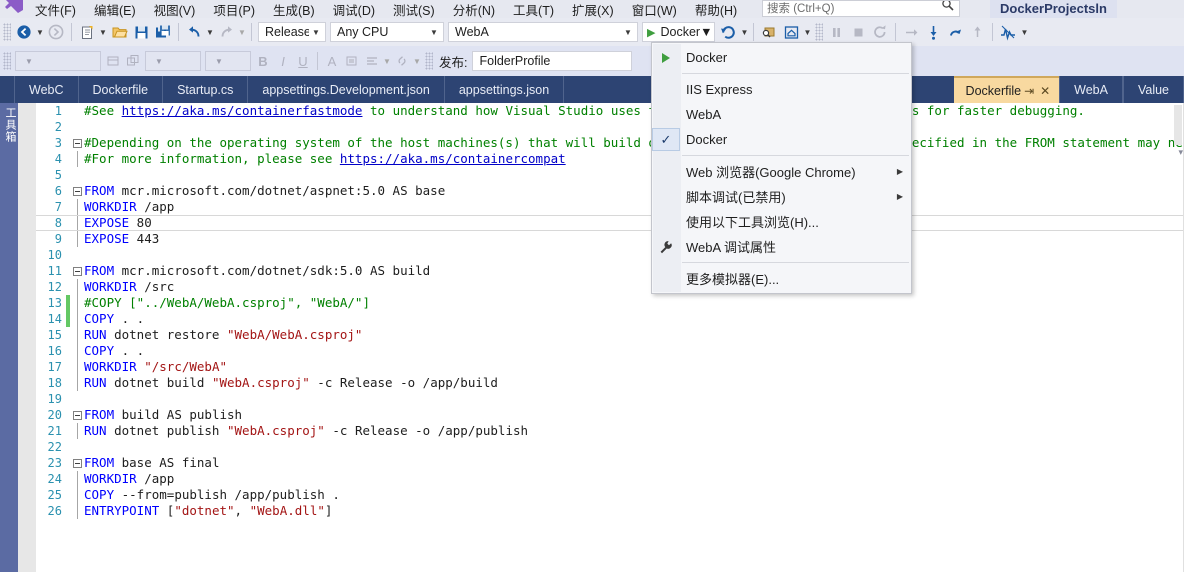  Describe the element at coordinates (103, 32) in the screenshot. I see `new-project-dropdown-icon: ▼` at that location.